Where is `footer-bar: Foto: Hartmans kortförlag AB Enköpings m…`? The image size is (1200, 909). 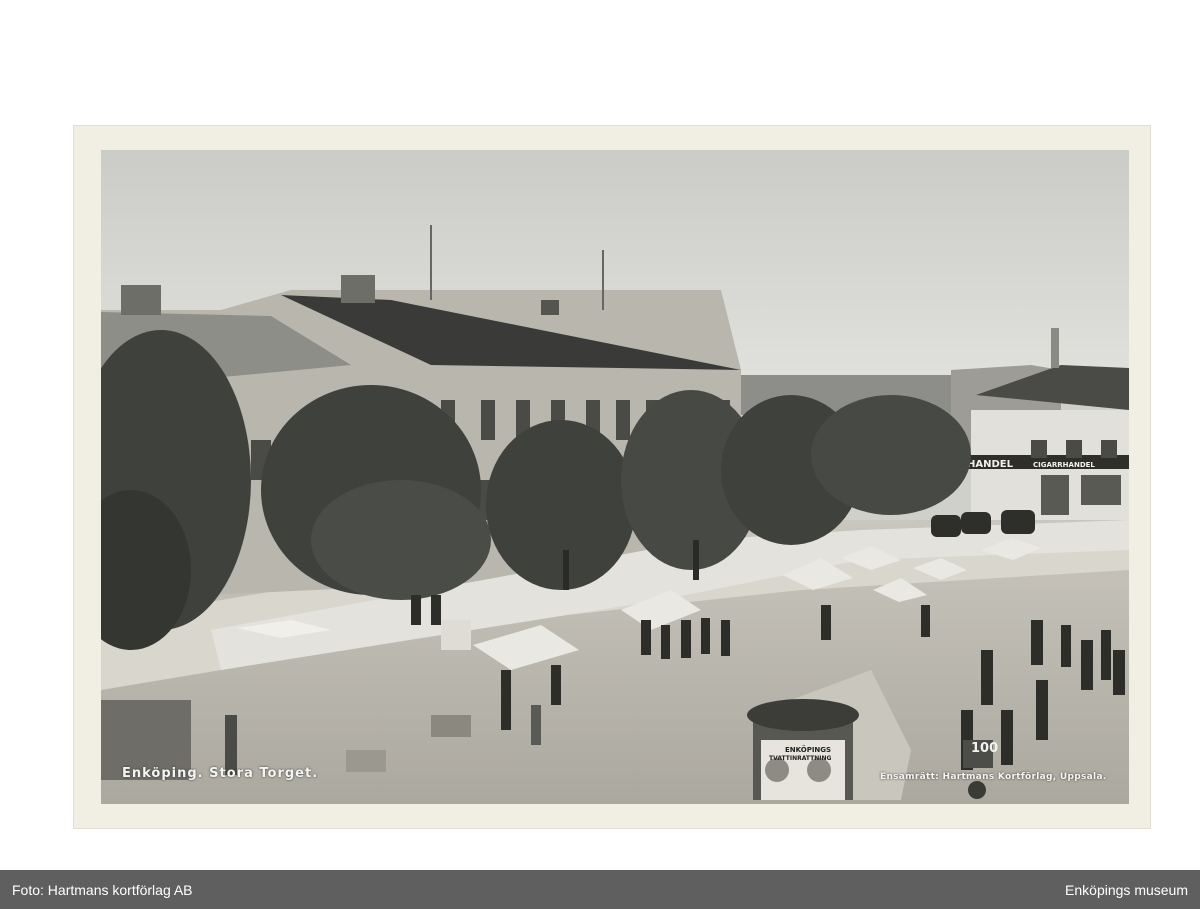 footer-bar: Foto: Hartmans kortförlag AB Enköpings m… is located at coordinates (600, 889).